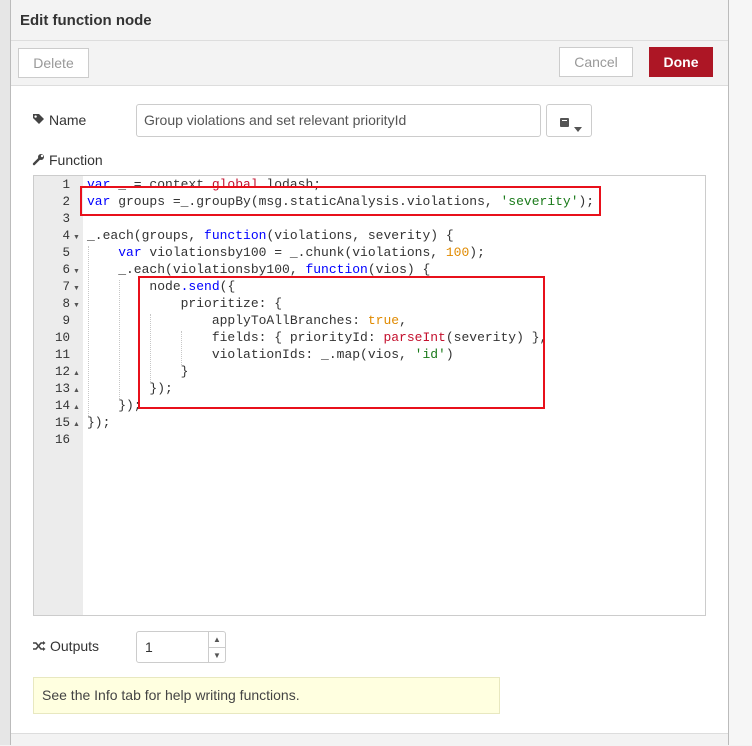 The image size is (752, 746). I want to click on dialog-titlebar: Edit function node, so click(369, 20).